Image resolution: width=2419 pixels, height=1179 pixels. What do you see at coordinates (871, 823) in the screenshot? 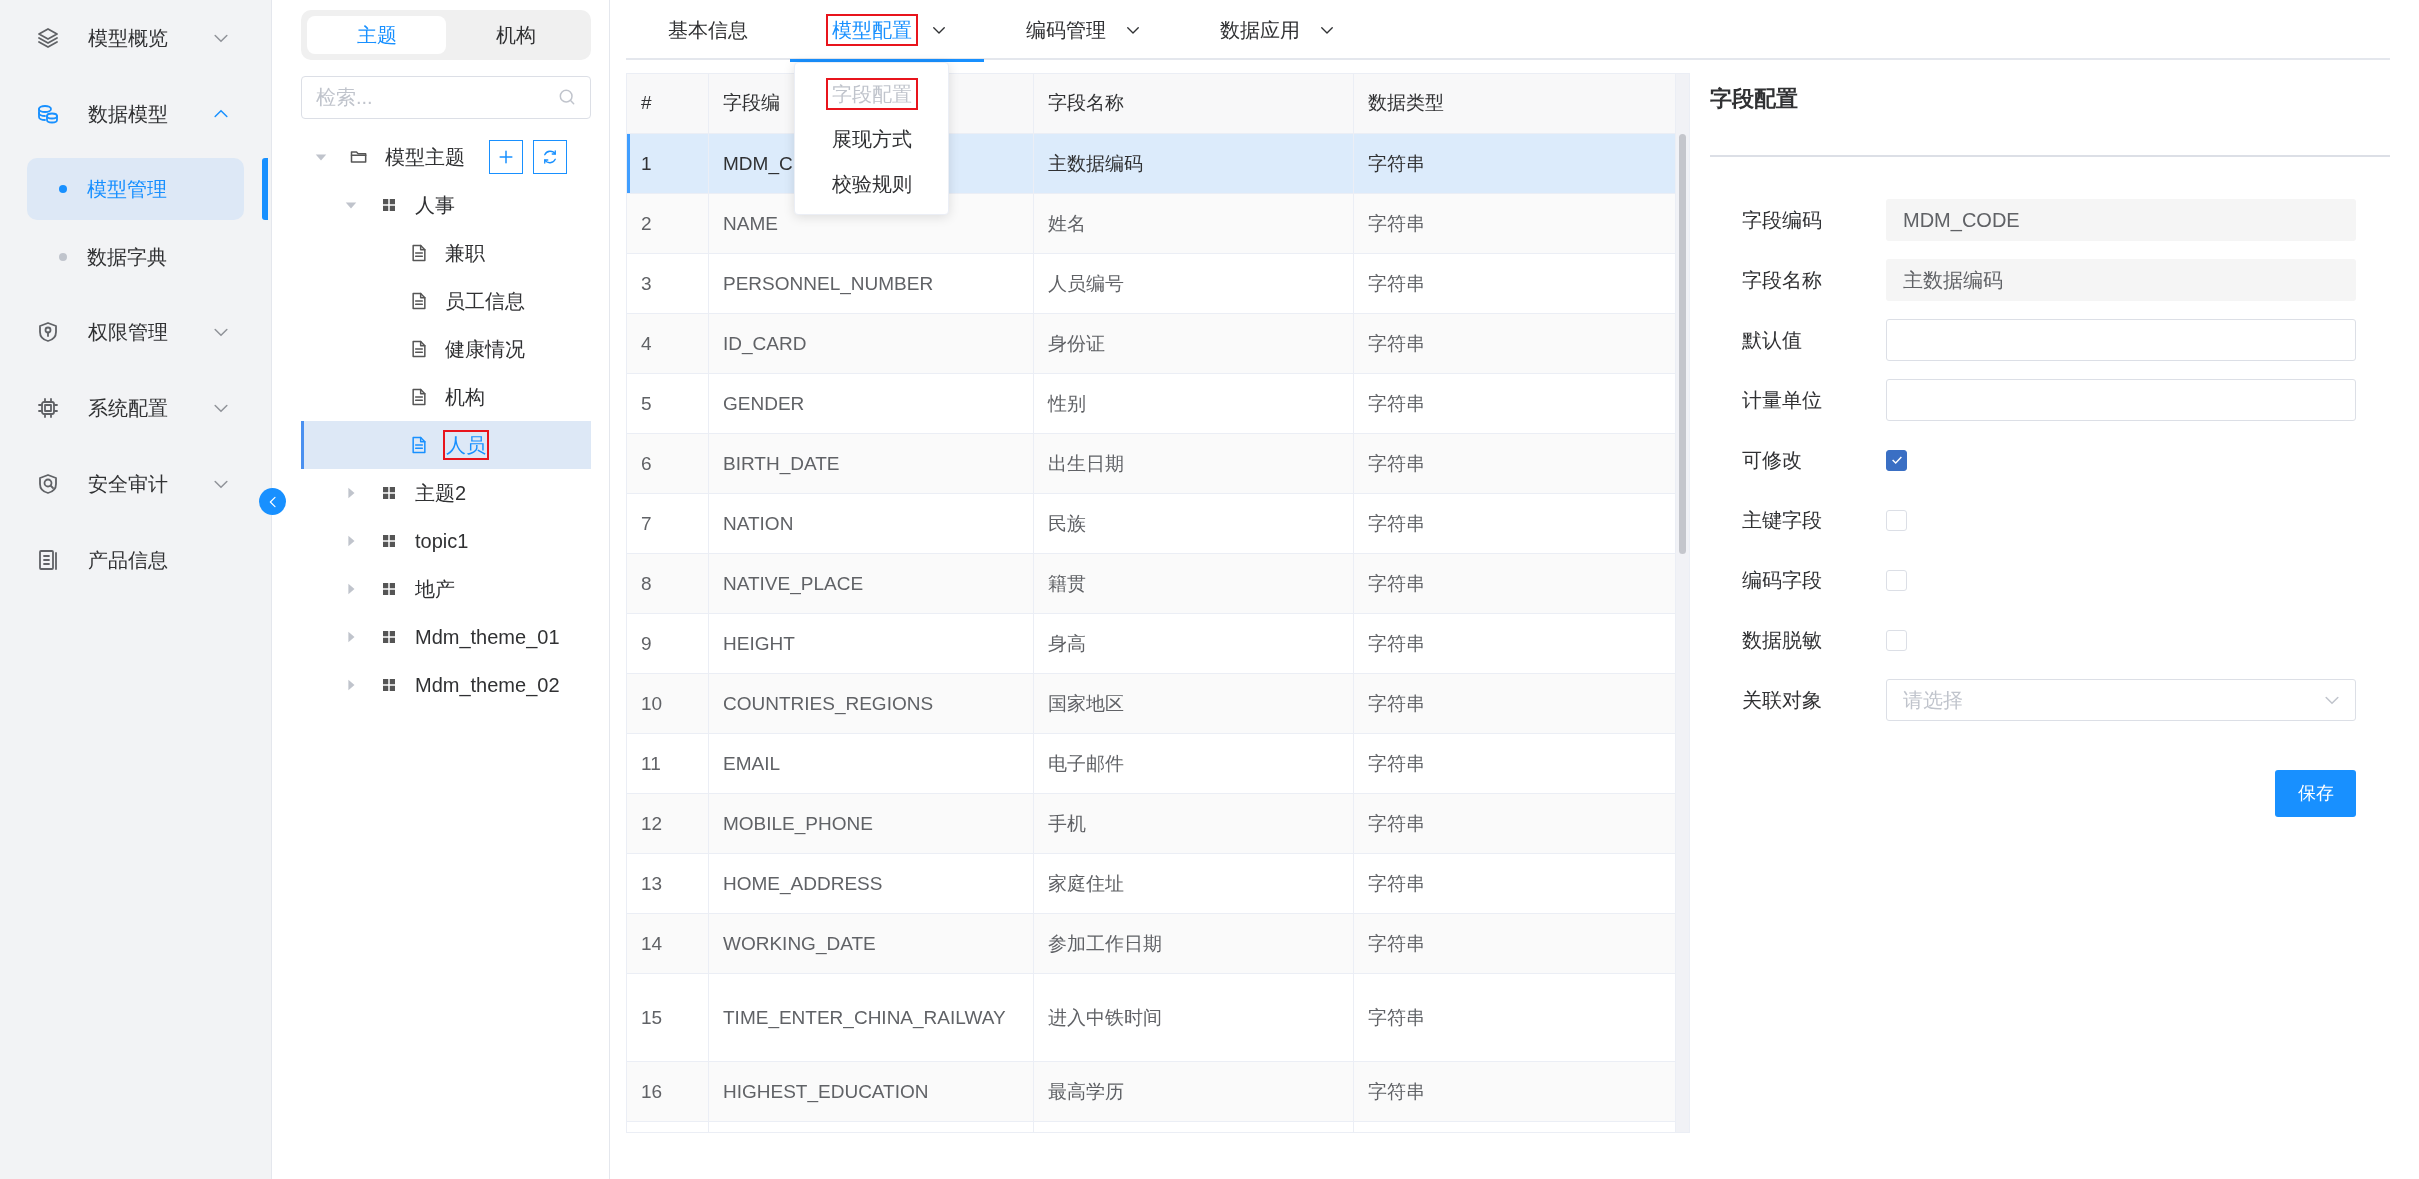
I see `table-cell: MOBILE_PHONE` at bounding box center [871, 823].